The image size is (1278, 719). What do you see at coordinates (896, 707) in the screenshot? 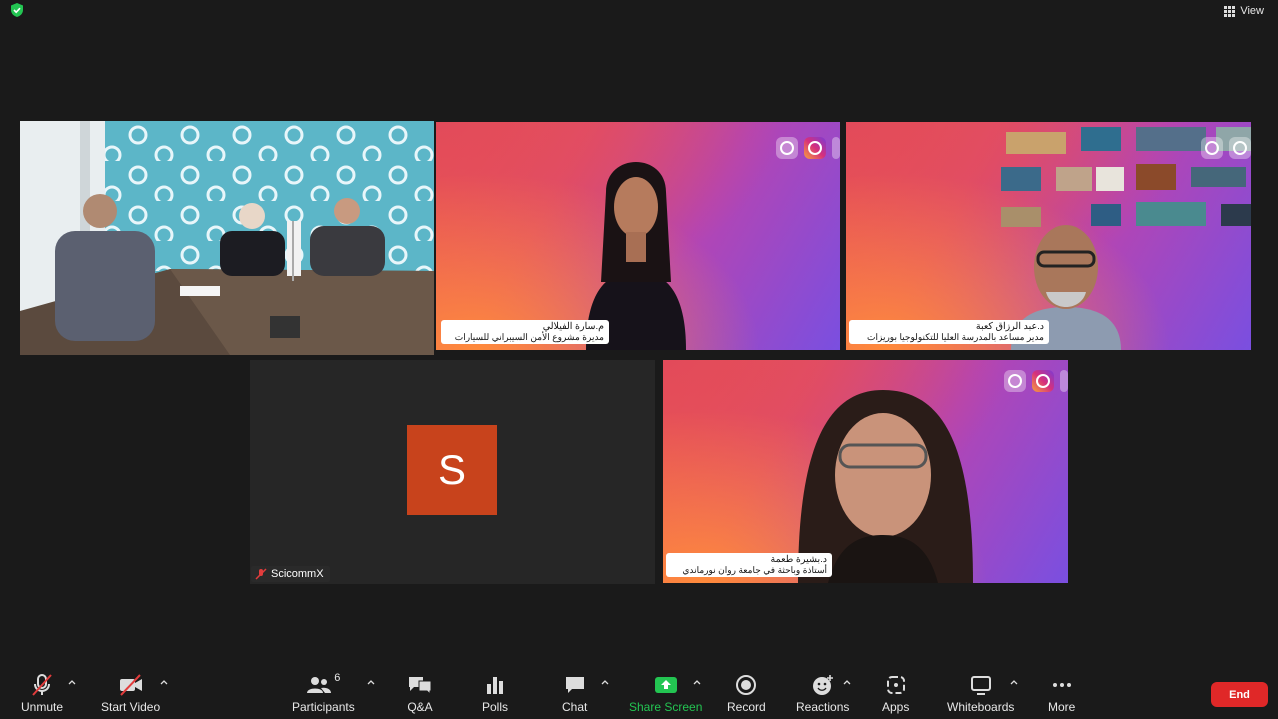
I see `apps-label: Apps` at bounding box center [896, 707].